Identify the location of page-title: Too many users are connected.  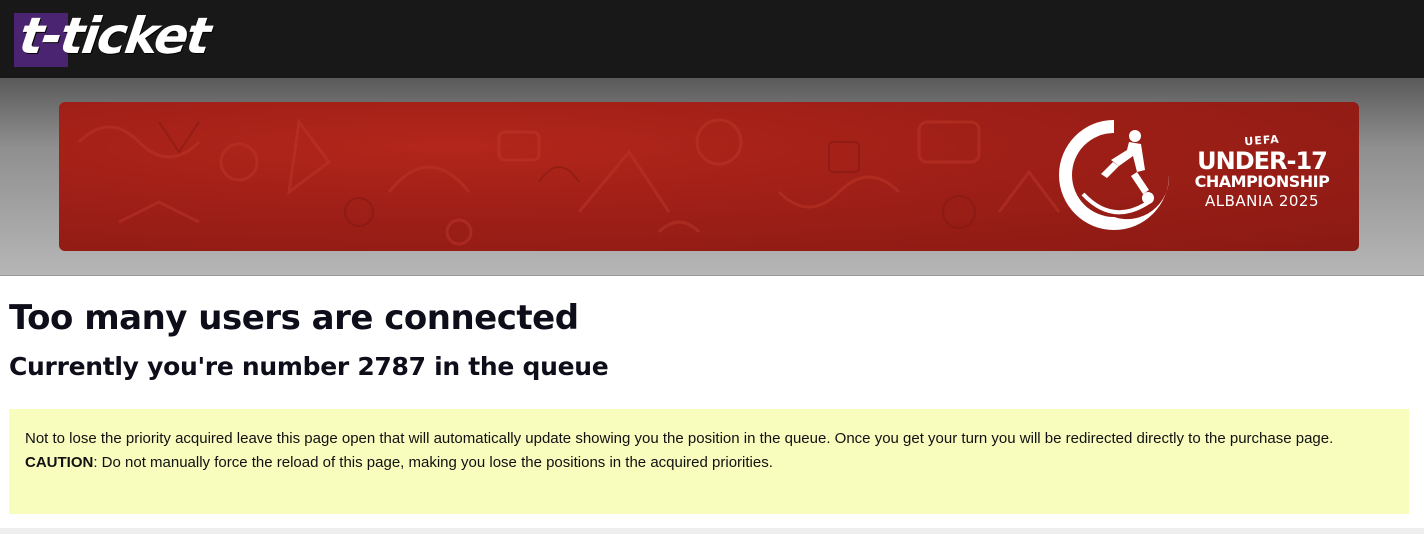
(294, 318).